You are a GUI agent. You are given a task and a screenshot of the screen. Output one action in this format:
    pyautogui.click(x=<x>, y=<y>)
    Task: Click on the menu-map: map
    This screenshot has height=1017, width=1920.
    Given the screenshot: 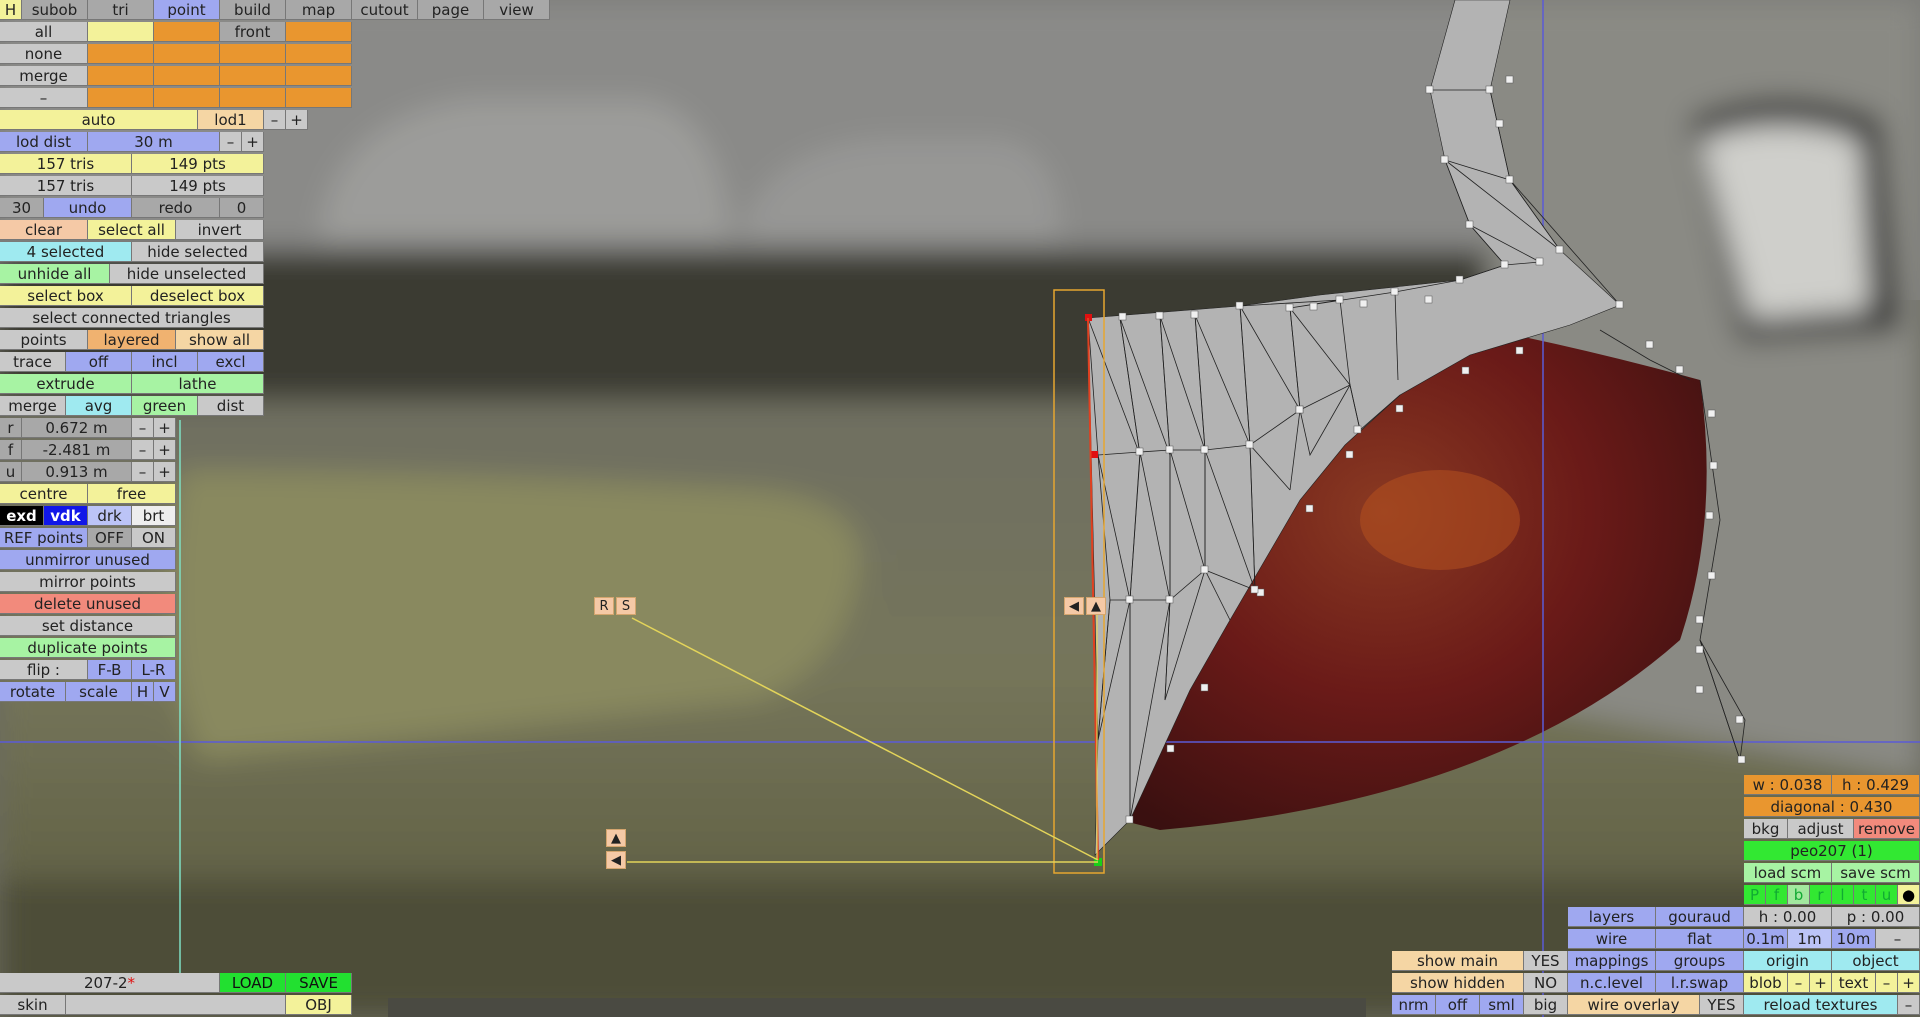 What is the action you would take?
    pyautogui.click(x=319, y=10)
    